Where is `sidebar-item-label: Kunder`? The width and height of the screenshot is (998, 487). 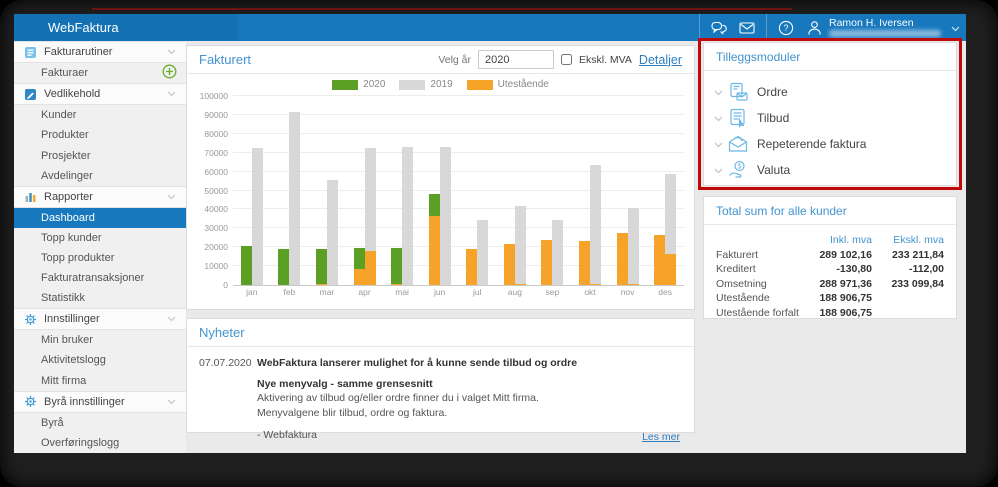 sidebar-item-label: Kunder is located at coordinates (59, 115).